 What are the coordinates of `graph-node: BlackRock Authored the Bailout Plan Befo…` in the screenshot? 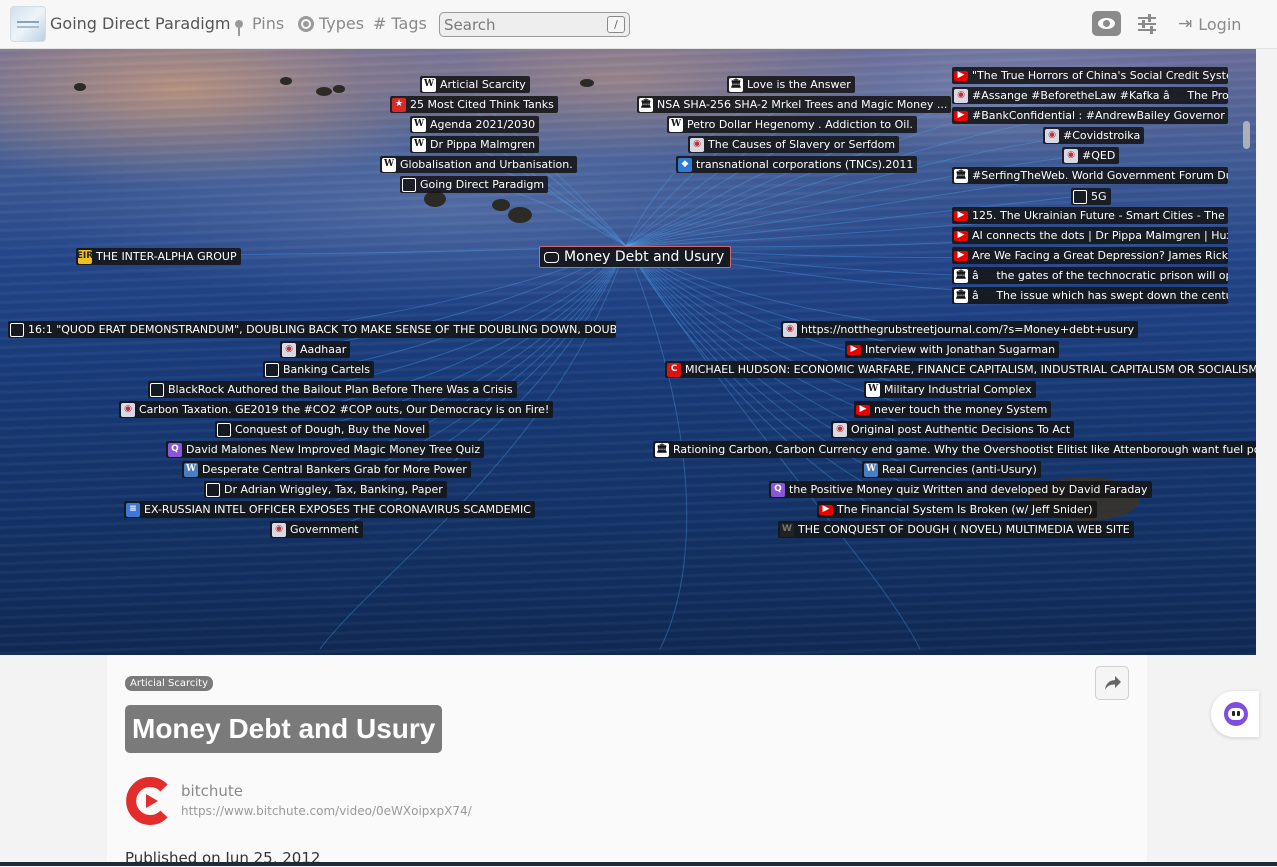 It's located at (332, 389).